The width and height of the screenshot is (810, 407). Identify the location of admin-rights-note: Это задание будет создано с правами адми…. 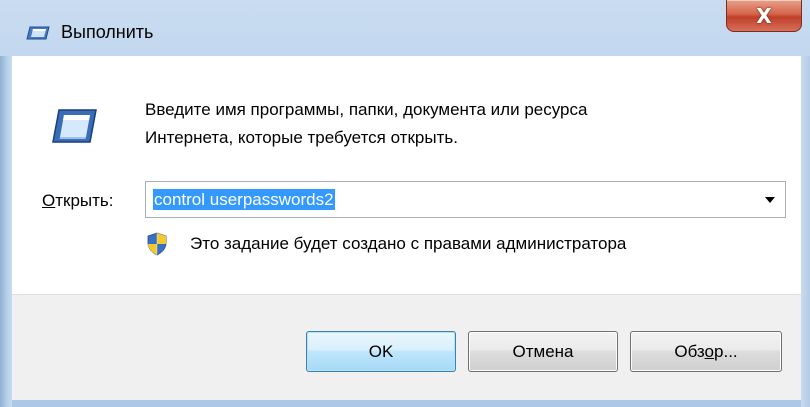
(408, 243).